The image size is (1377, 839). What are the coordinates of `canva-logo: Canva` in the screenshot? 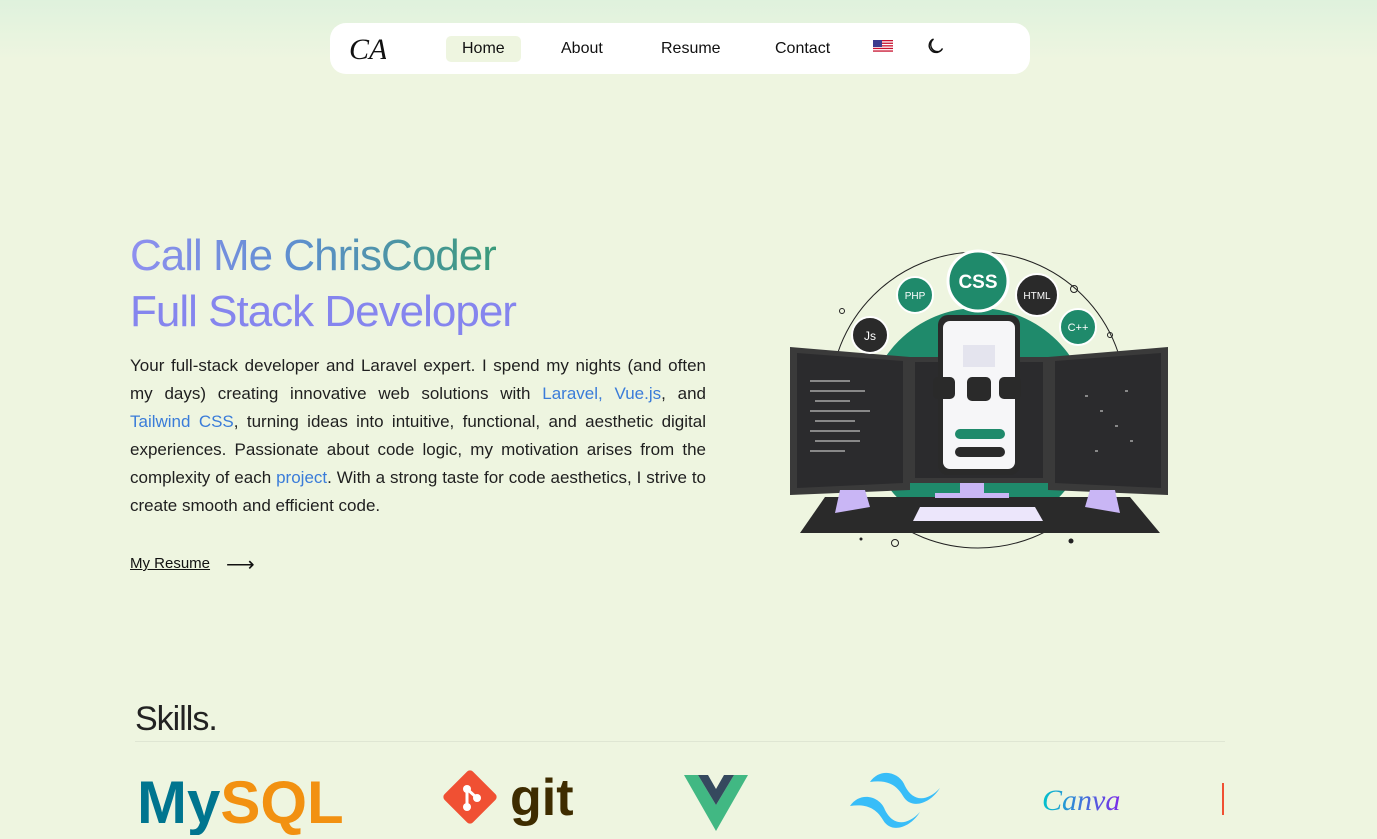 It's located at (1081, 800).